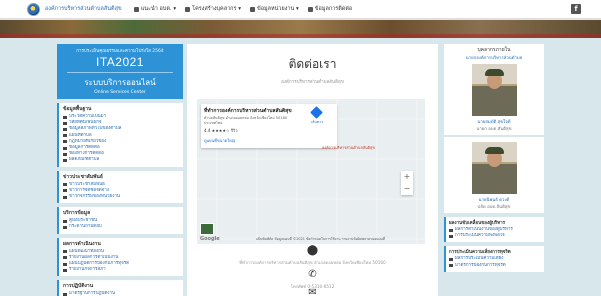 The width and height of the screenshot is (601, 296). Describe the element at coordinates (477, 223) in the screenshot. I see `section-title: ผลงานขับเคลื่อนของผู้บริหาร` at that location.